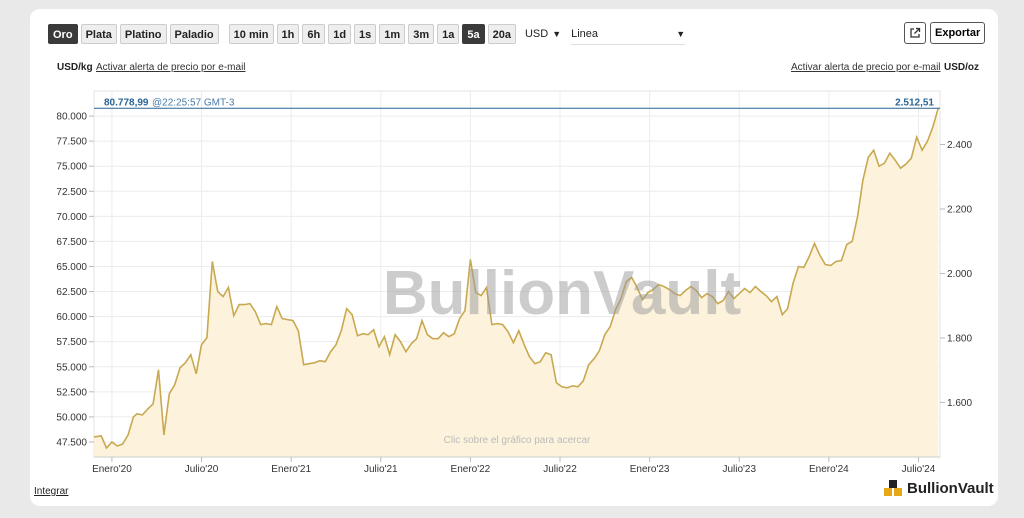 This screenshot has width=1024, height=518. Describe the element at coordinates (71, 117) in the screenshot. I see `left-tick-label: 80.000` at that location.